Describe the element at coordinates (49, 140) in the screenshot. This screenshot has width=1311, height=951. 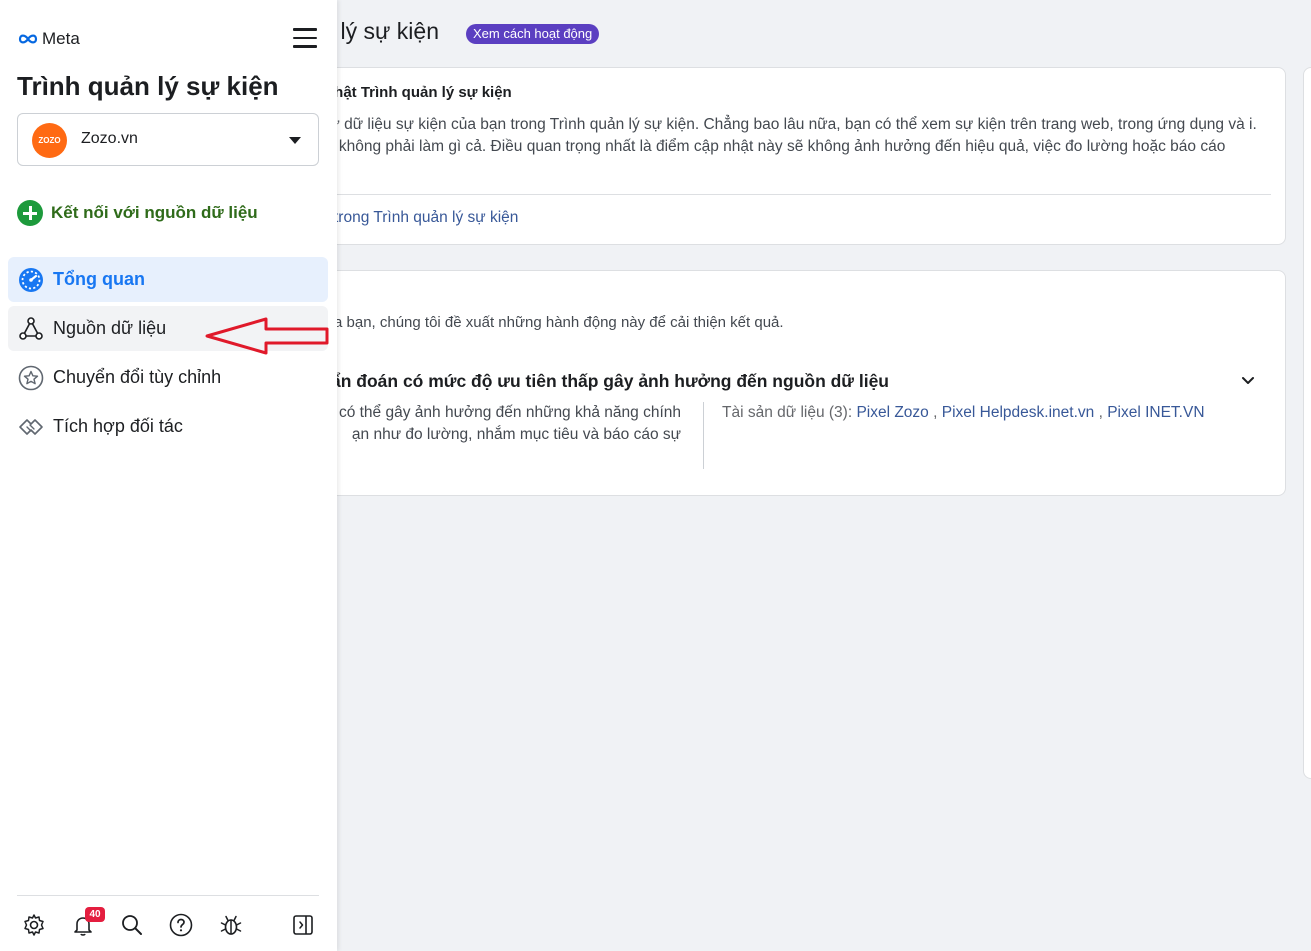
I see `account-avatar: ZOZO` at that location.